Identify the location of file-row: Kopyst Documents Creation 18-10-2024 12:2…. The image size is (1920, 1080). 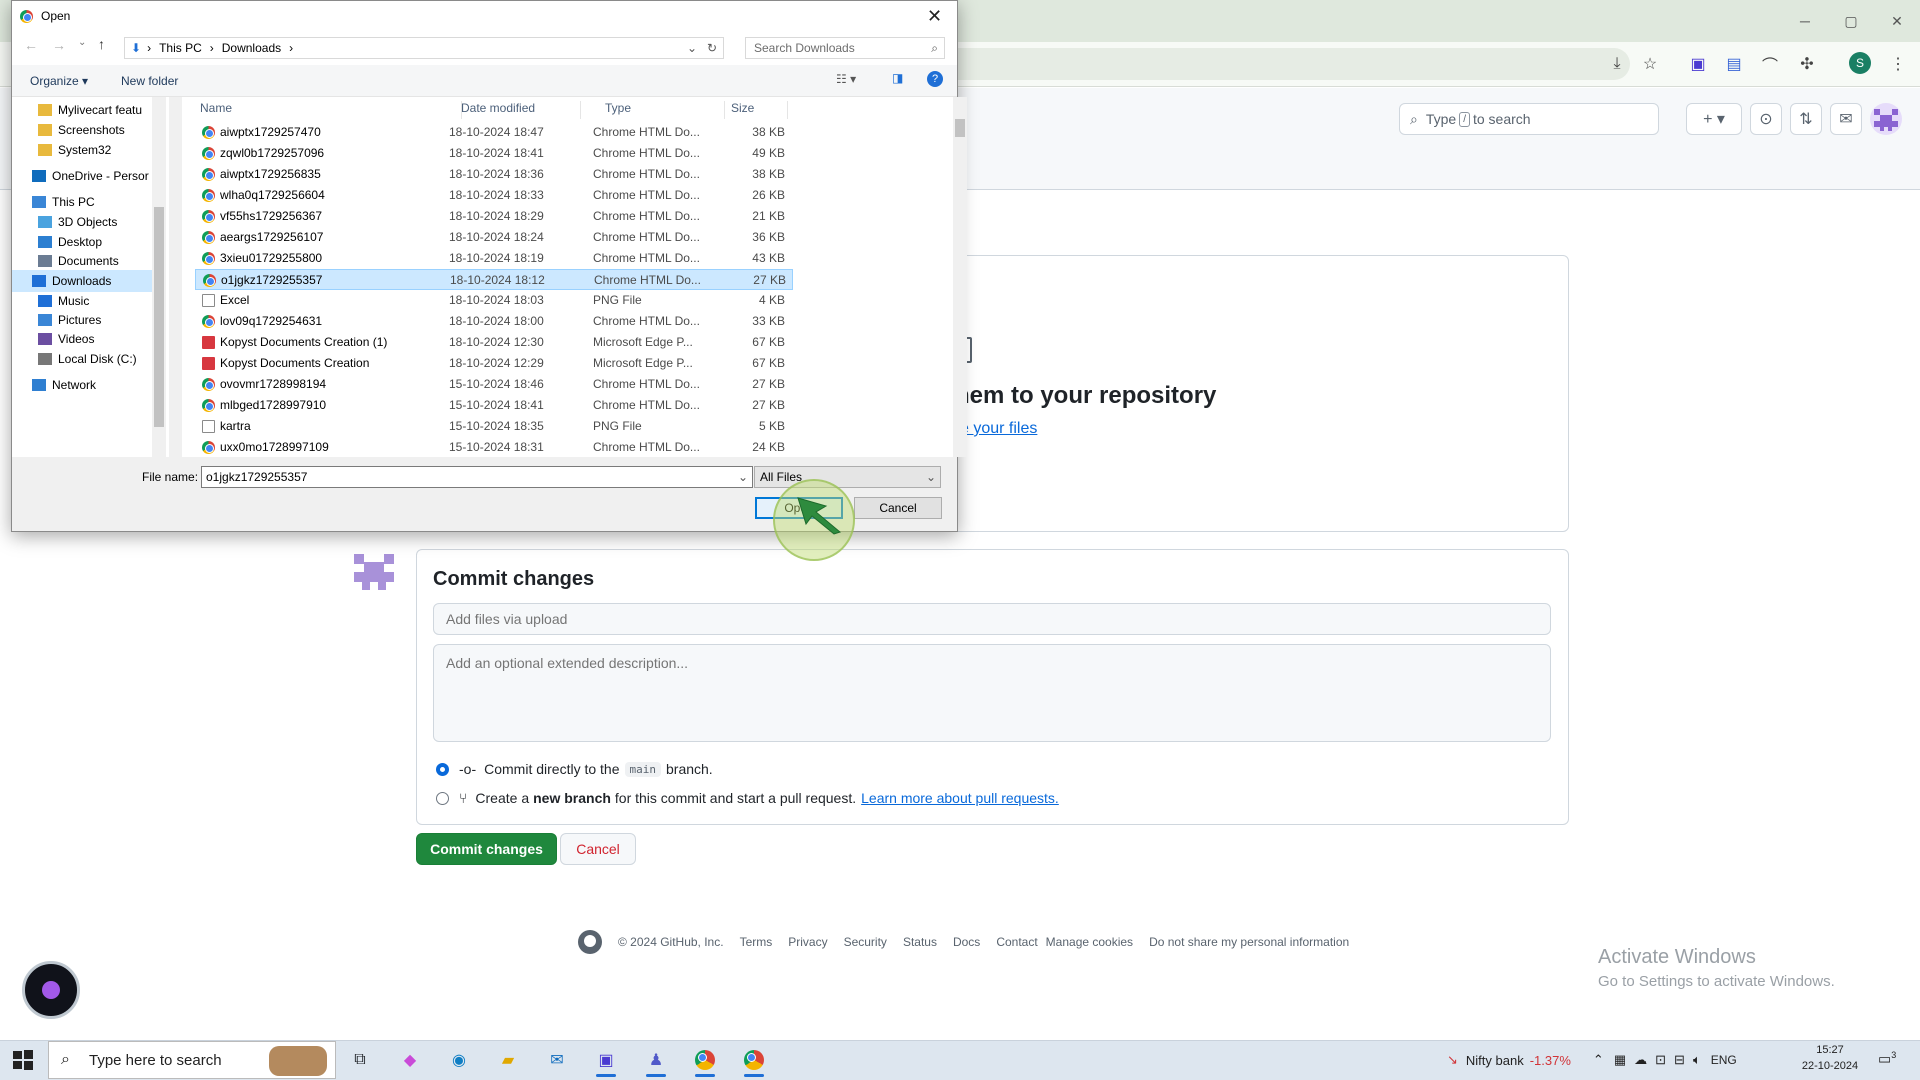
(494, 363).